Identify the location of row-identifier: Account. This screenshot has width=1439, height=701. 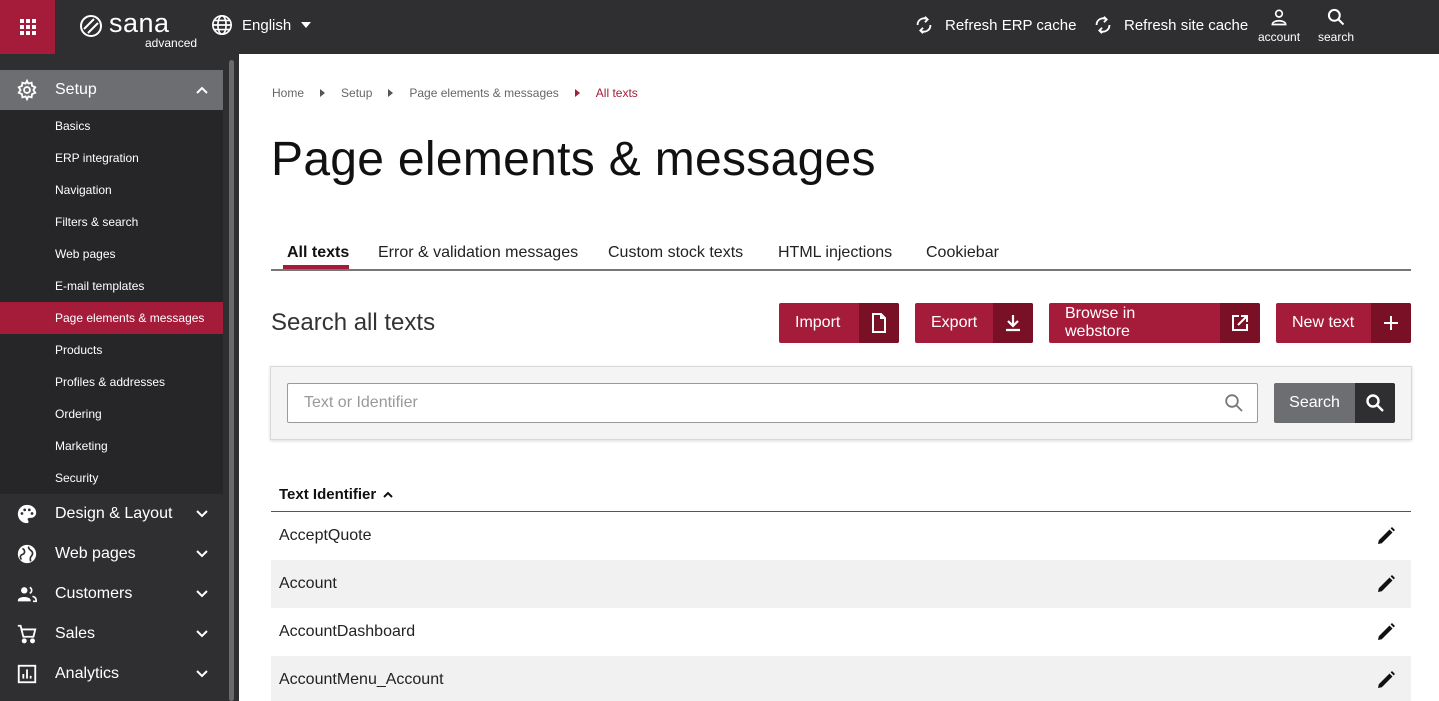
(308, 583).